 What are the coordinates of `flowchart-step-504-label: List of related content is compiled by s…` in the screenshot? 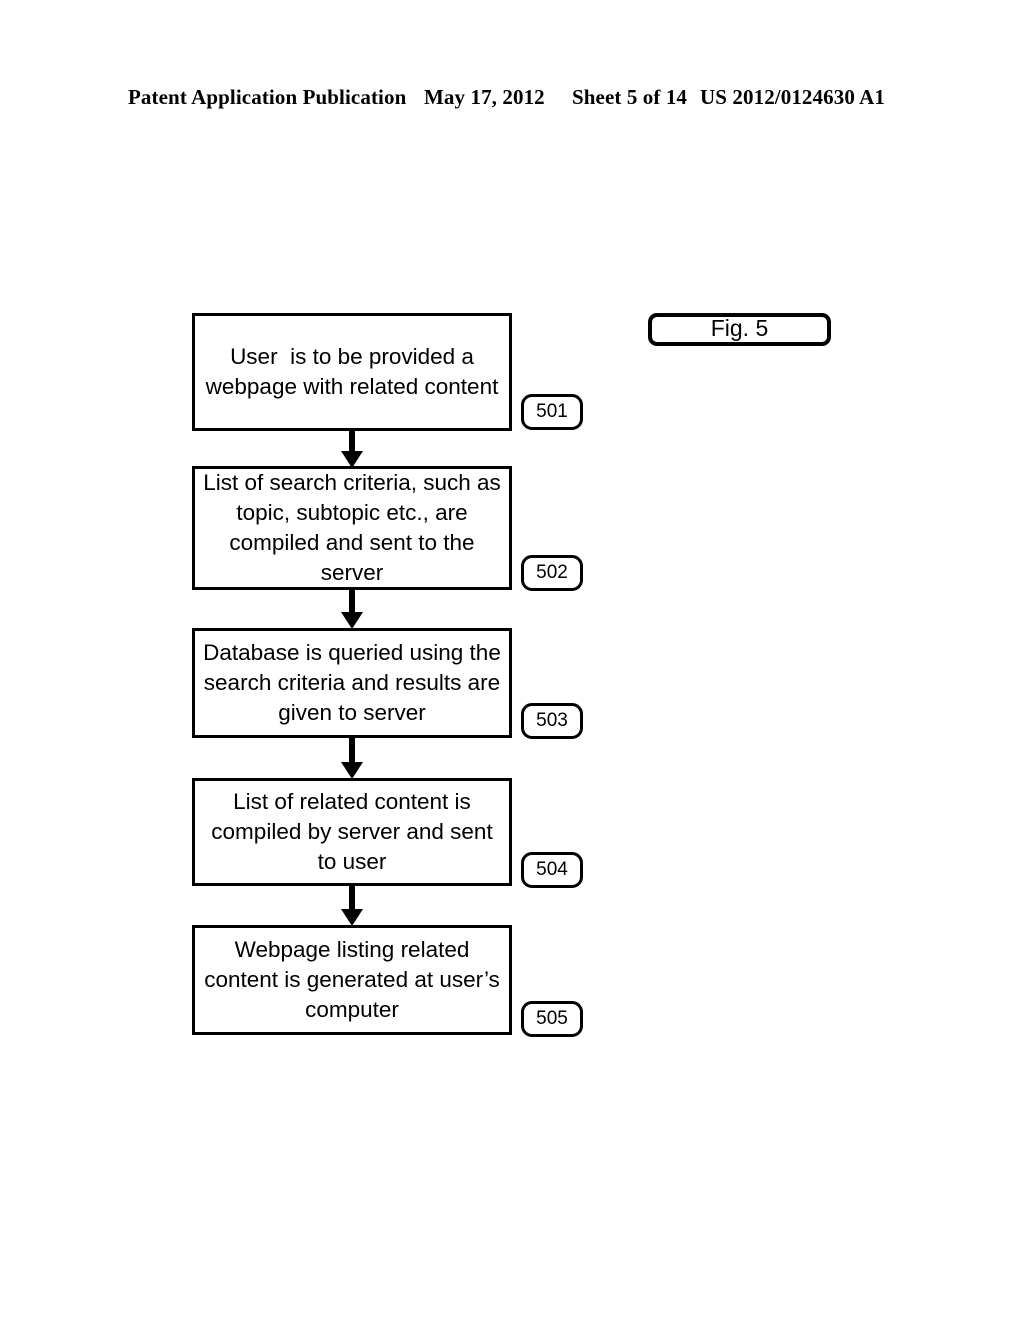 It's located at (355, 831).